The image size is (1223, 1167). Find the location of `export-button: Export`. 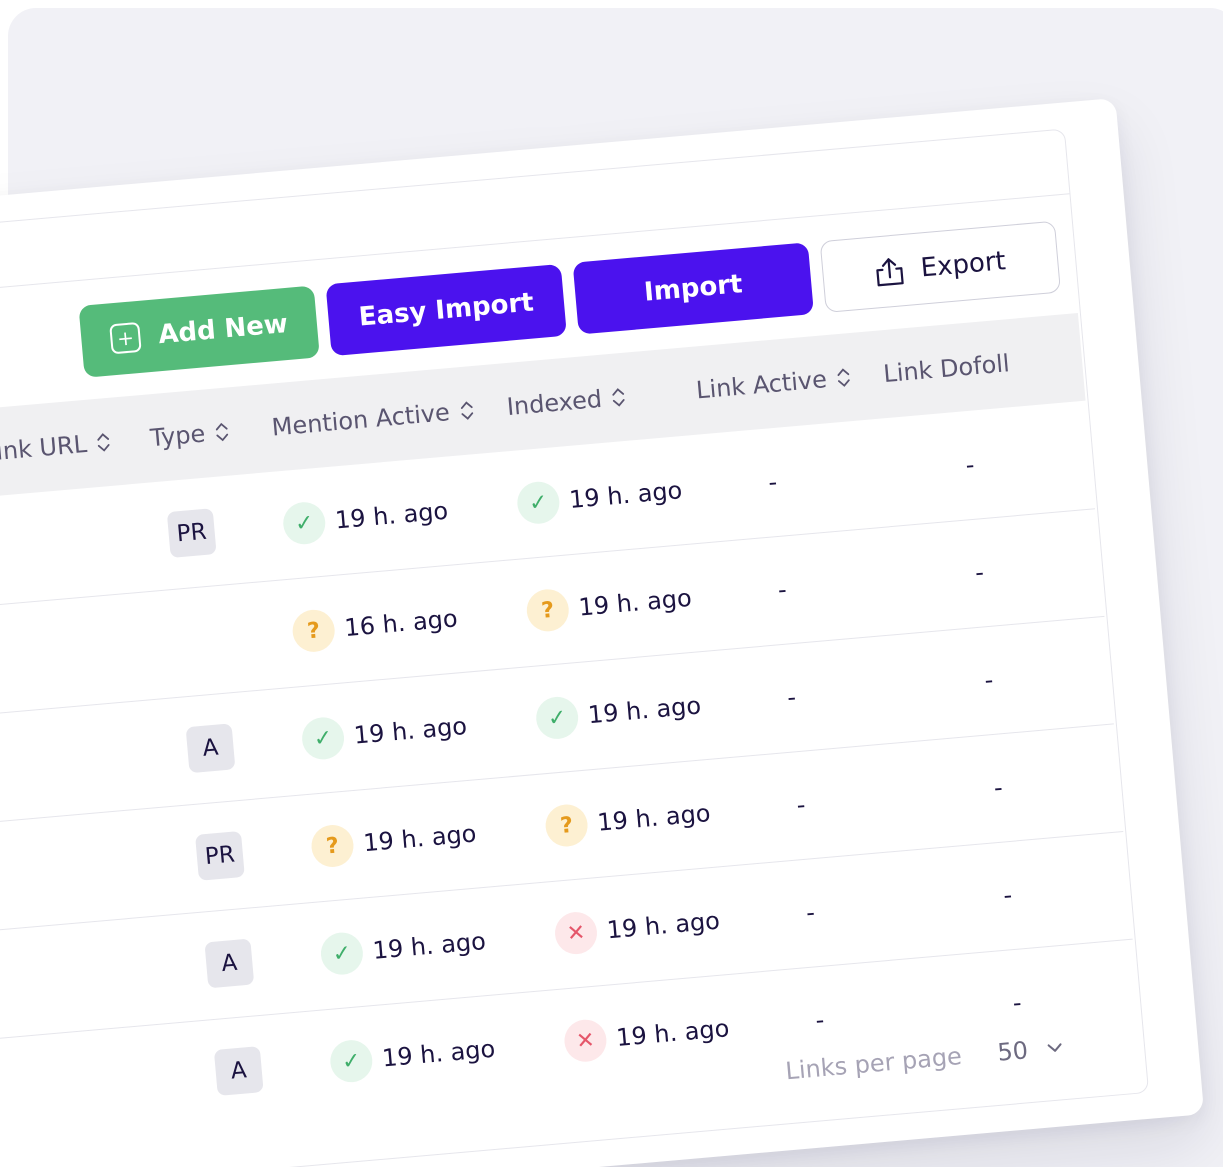

export-button: Export is located at coordinates (940, 266).